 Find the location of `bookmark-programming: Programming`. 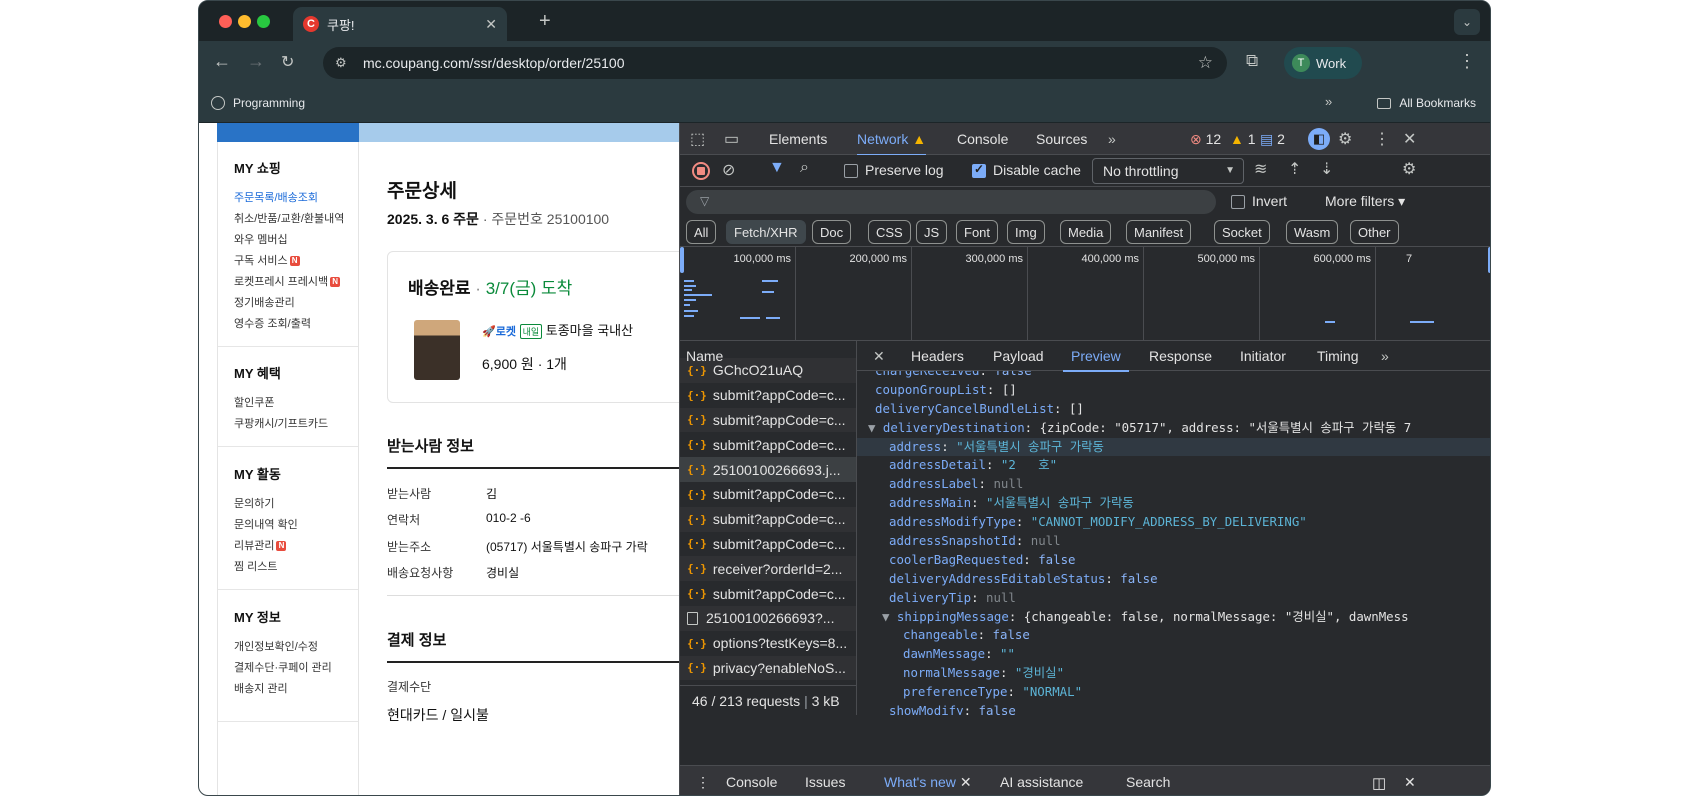

bookmark-programming: Programming is located at coordinates (258, 103).